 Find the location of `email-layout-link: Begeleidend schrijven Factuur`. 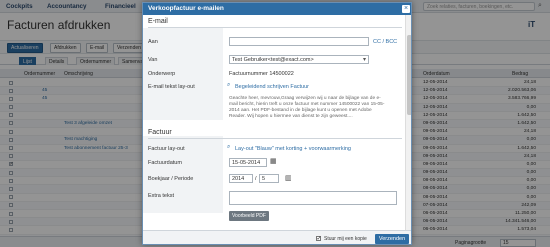

email-layout-link: Begeleidend schrijven Factuur is located at coordinates (272, 87).